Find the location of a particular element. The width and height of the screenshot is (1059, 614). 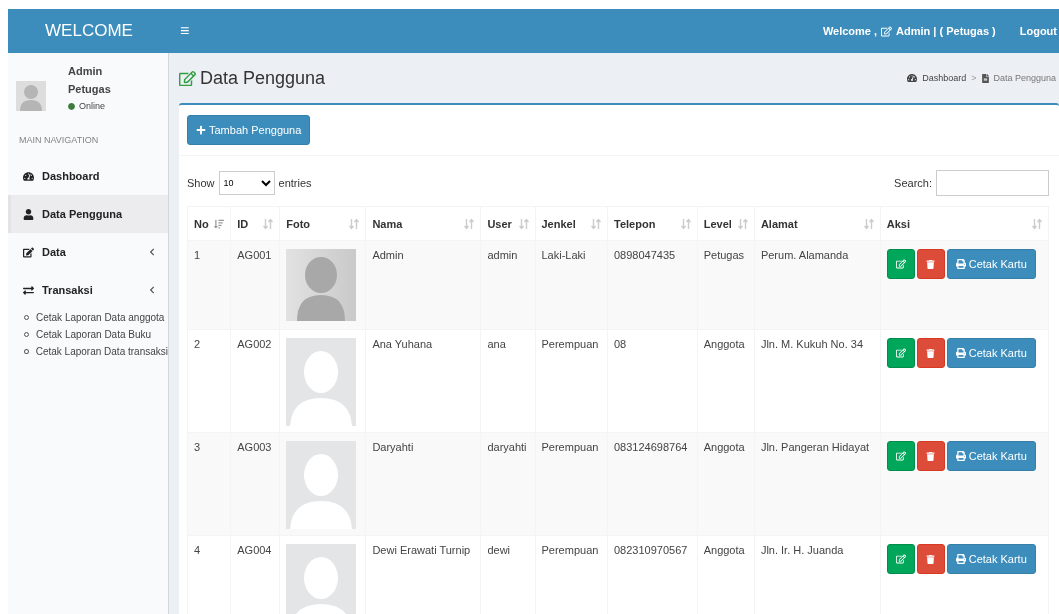

user-icon is located at coordinates (28, 214).